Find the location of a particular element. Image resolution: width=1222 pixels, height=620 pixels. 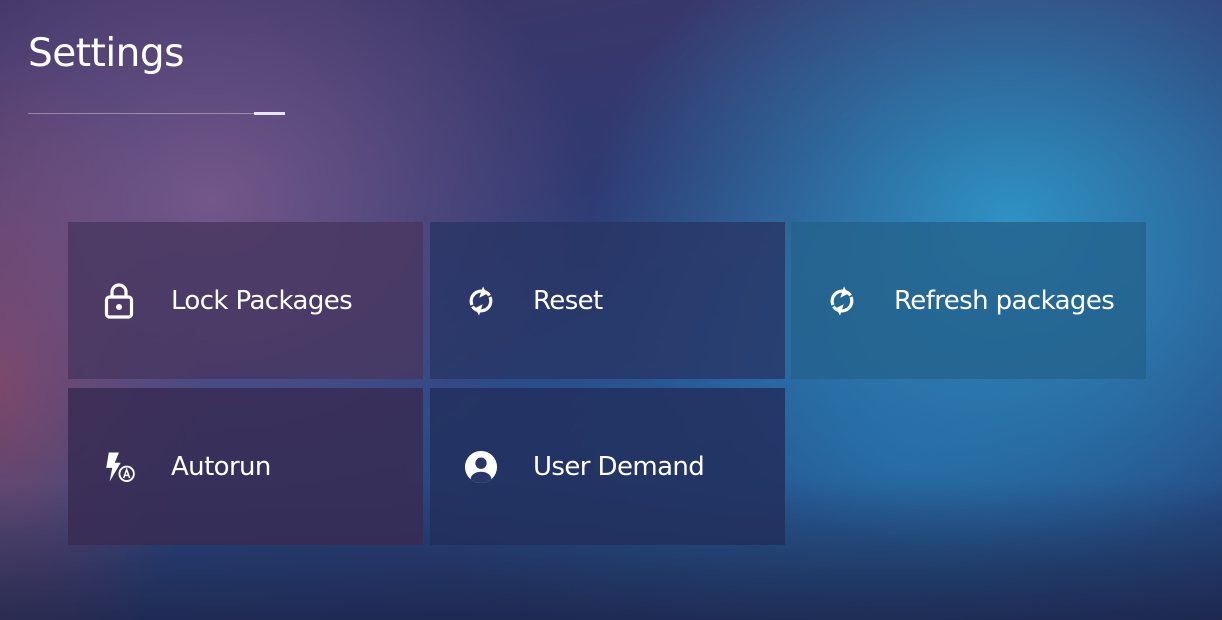

tile-label: Autorun is located at coordinates (221, 466).